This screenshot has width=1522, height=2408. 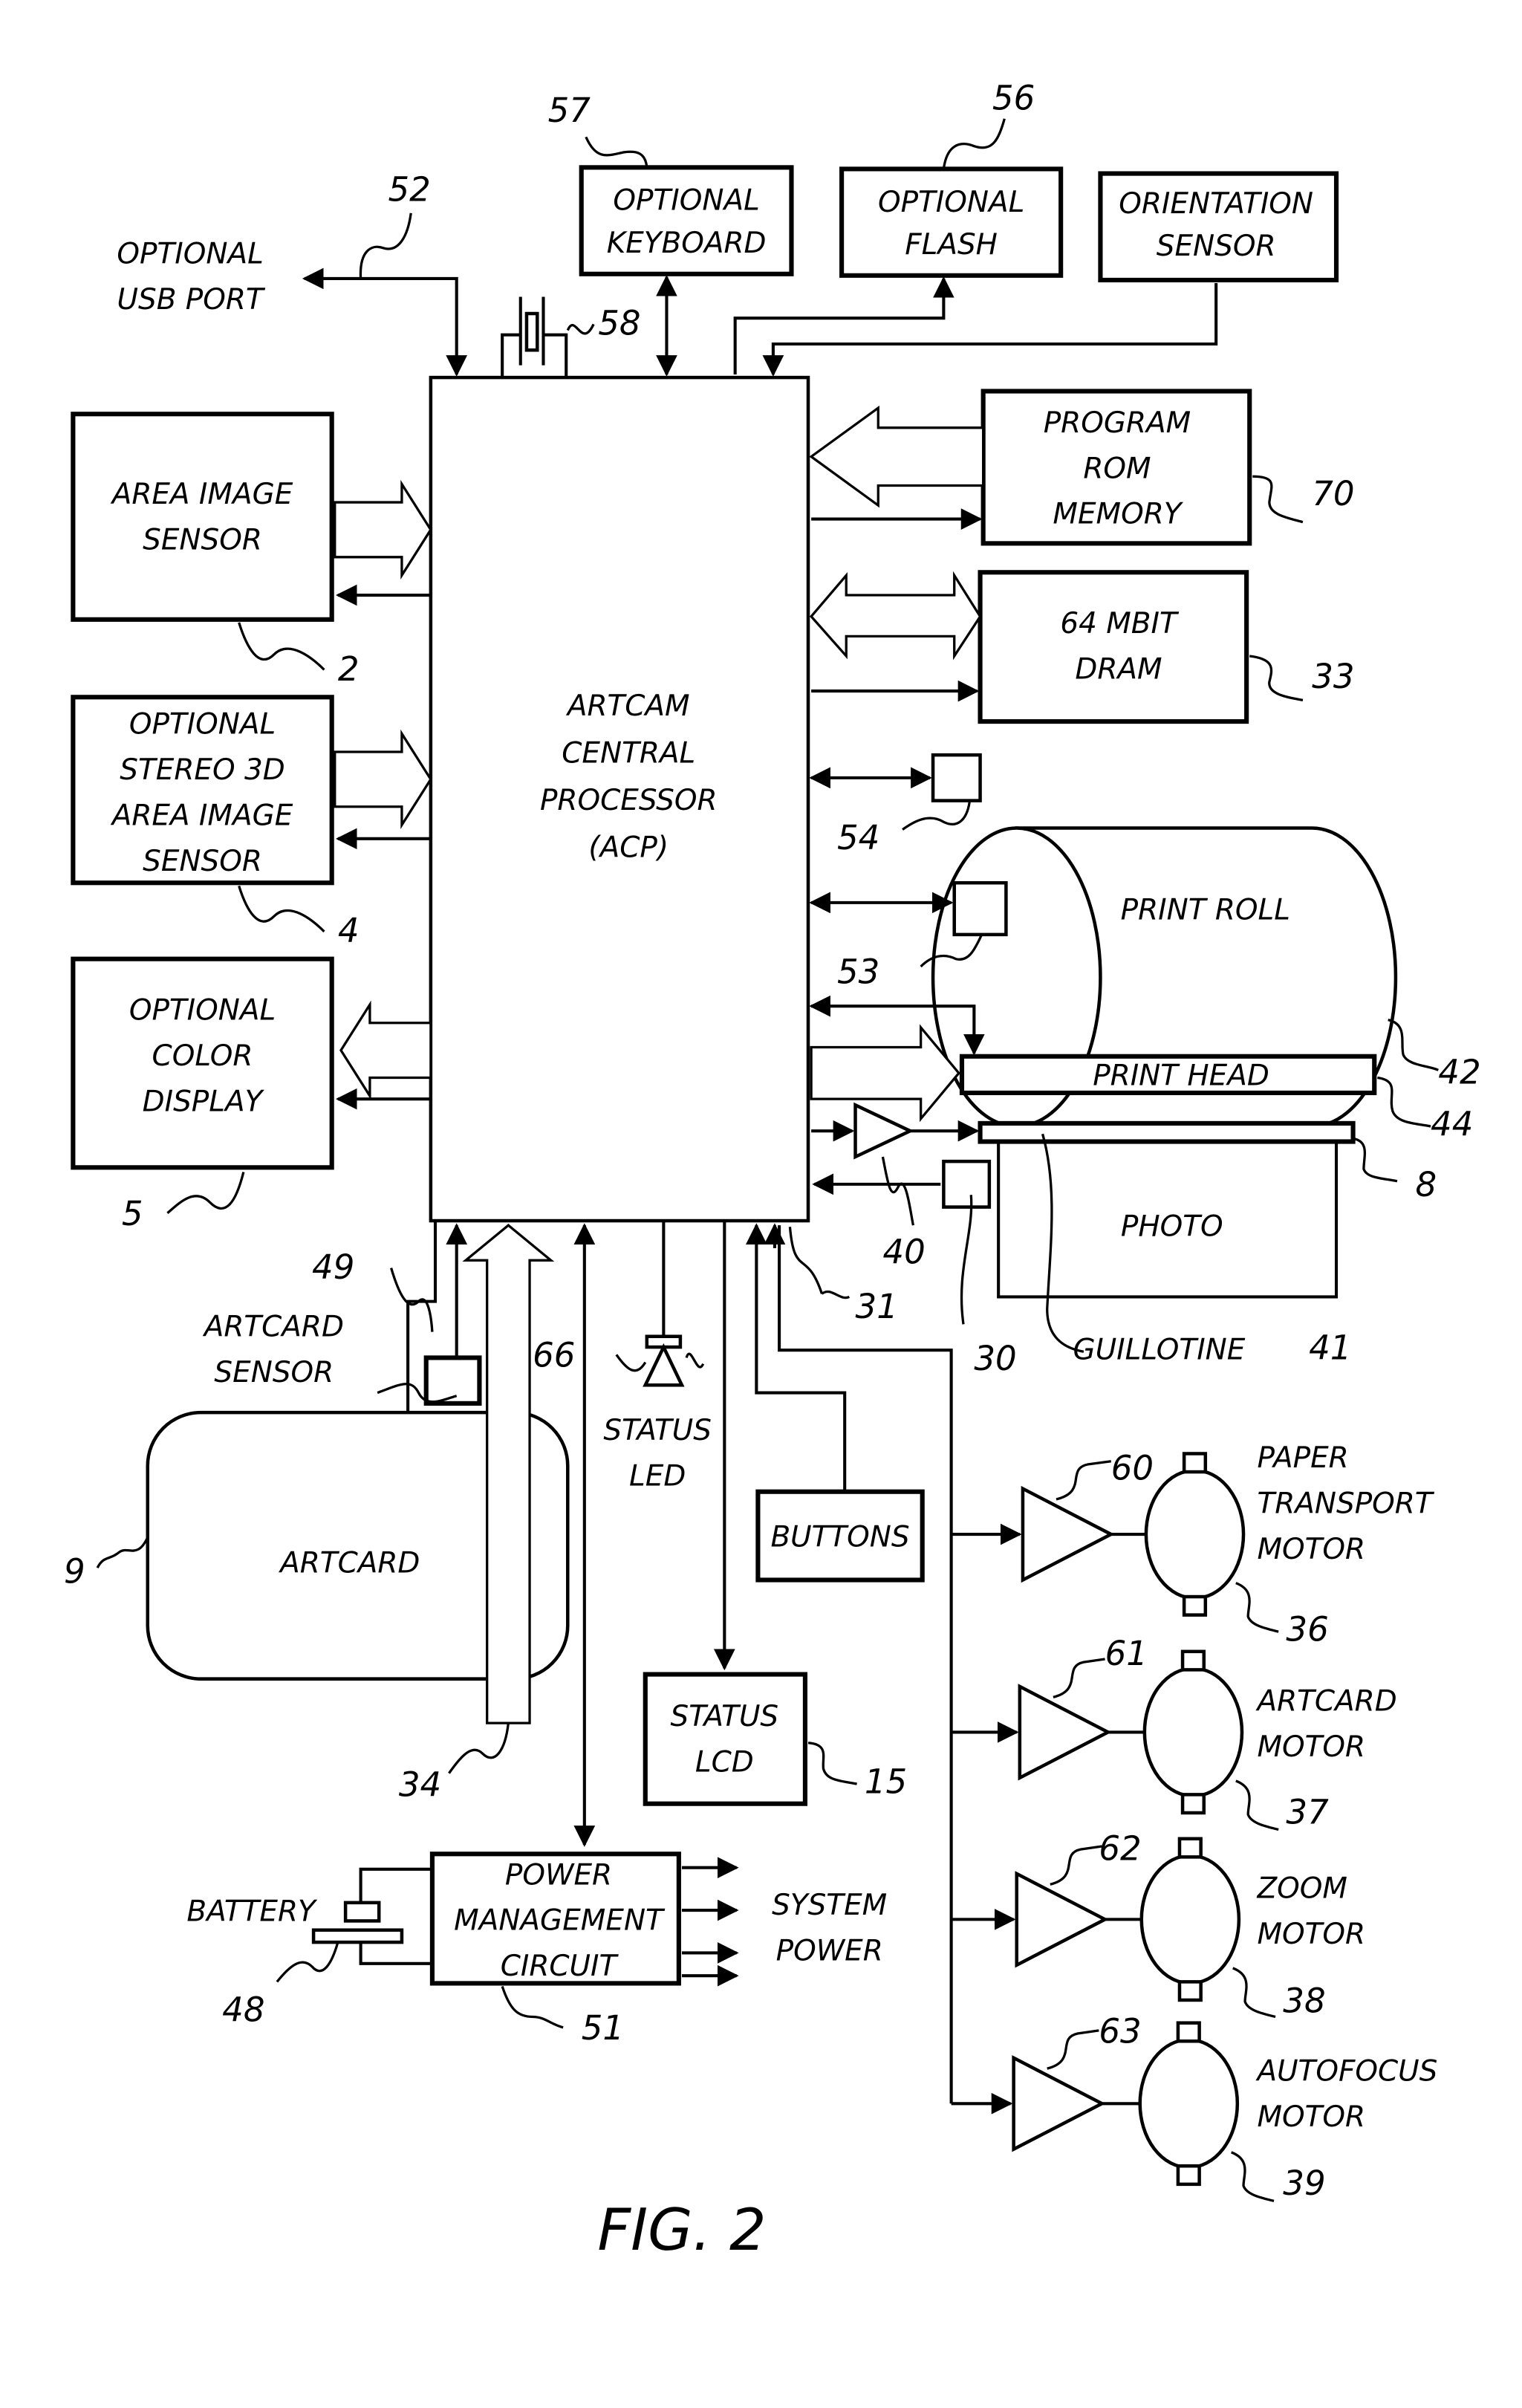 What do you see at coordinates (1307, 1629) in the screenshot?
I see `ref-36: 36` at bounding box center [1307, 1629].